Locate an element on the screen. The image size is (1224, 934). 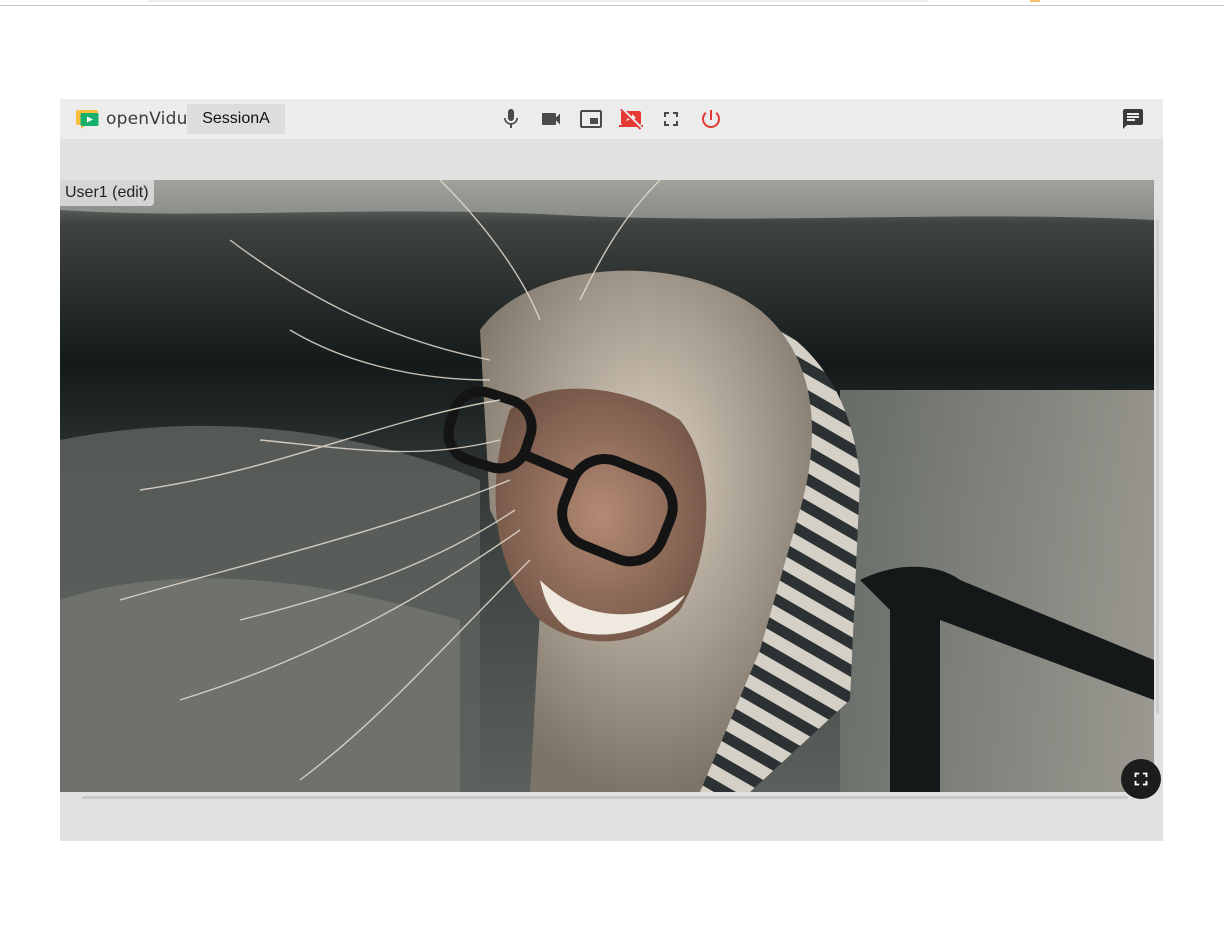
stop-screen-share-button is located at coordinates (631, 119).